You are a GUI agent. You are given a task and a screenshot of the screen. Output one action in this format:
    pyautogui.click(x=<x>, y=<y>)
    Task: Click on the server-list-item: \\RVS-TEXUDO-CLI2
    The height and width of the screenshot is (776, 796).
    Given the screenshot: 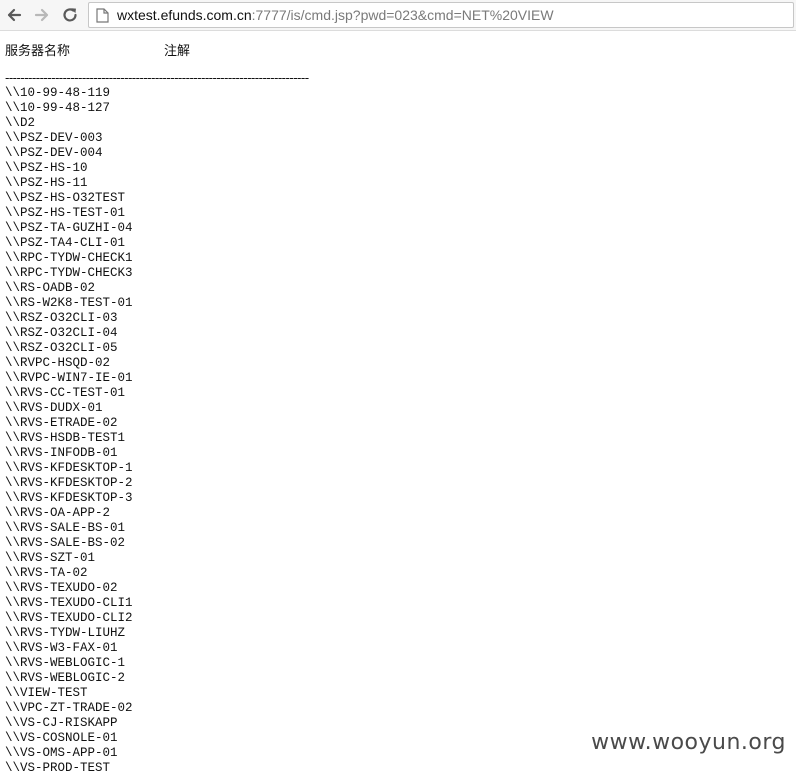 What is the action you would take?
    pyautogui.click(x=69, y=618)
    